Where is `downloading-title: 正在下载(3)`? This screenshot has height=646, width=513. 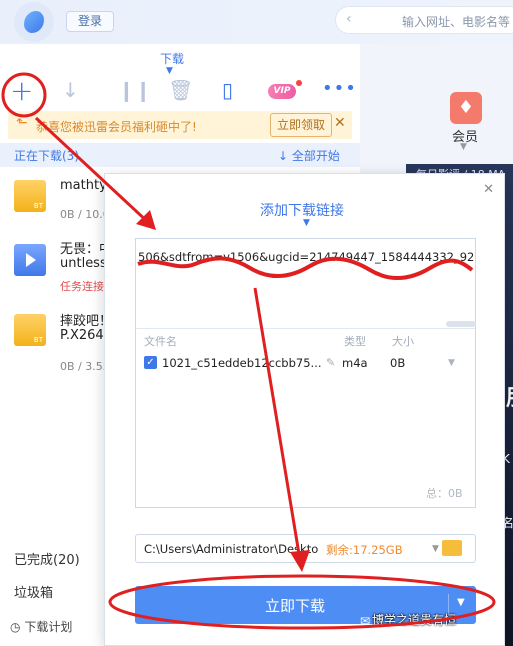 downloading-title: 正在下载(3) is located at coordinates (46, 155).